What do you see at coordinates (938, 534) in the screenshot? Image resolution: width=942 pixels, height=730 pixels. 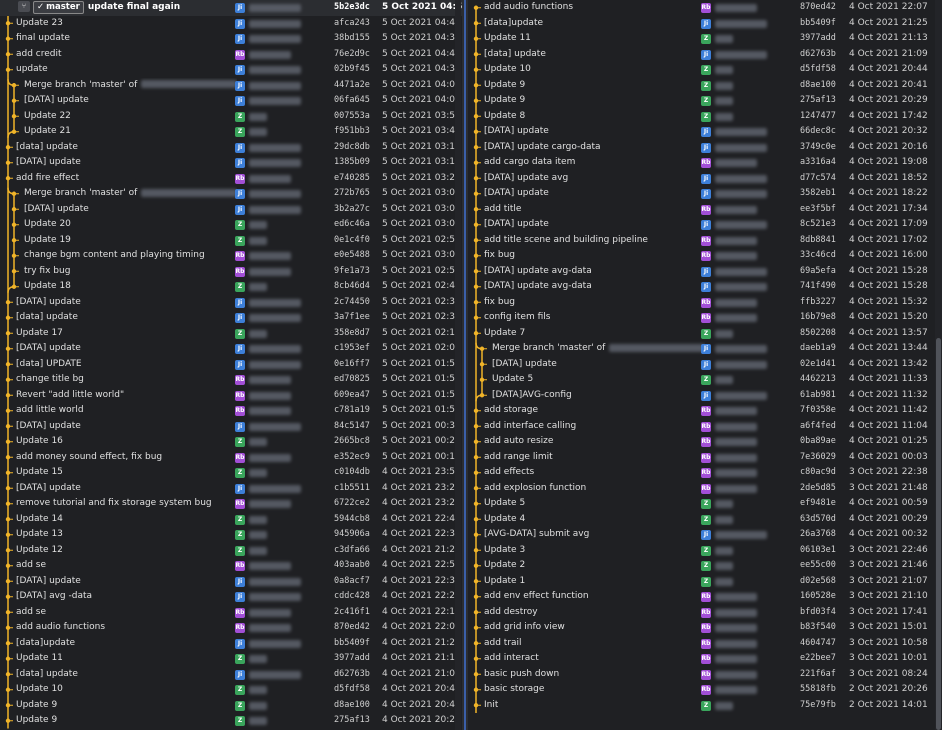 I see `scrollbar-thumb` at bounding box center [938, 534].